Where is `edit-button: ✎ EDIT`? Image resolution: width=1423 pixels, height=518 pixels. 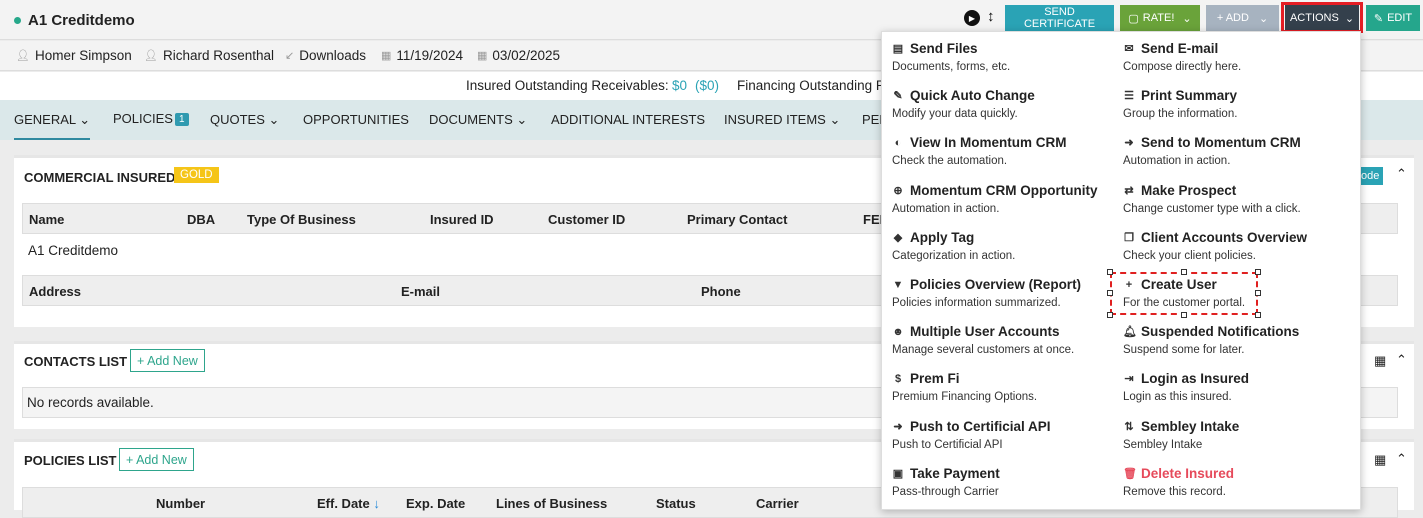 edit-button: ✎ EDIT is located at coordinates (1393, 18).